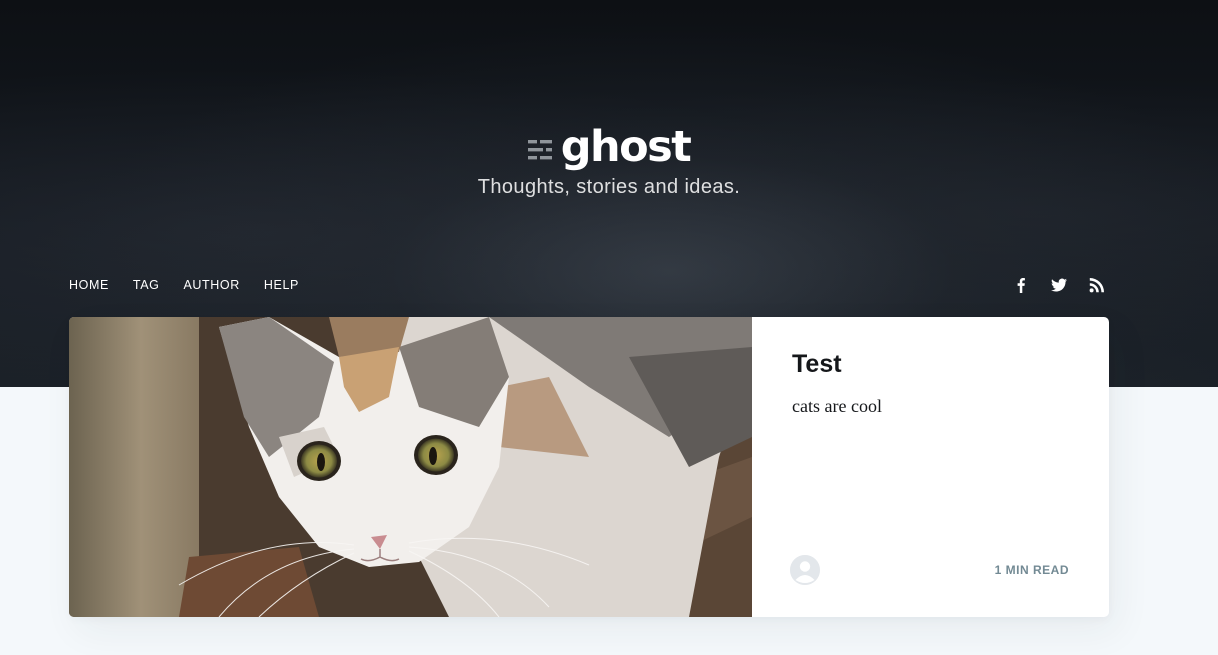  What do you see at coordinates (626, 147) in the screenshot?
I see `logo-wordmark: ghost` at bounding box center [626, 147].